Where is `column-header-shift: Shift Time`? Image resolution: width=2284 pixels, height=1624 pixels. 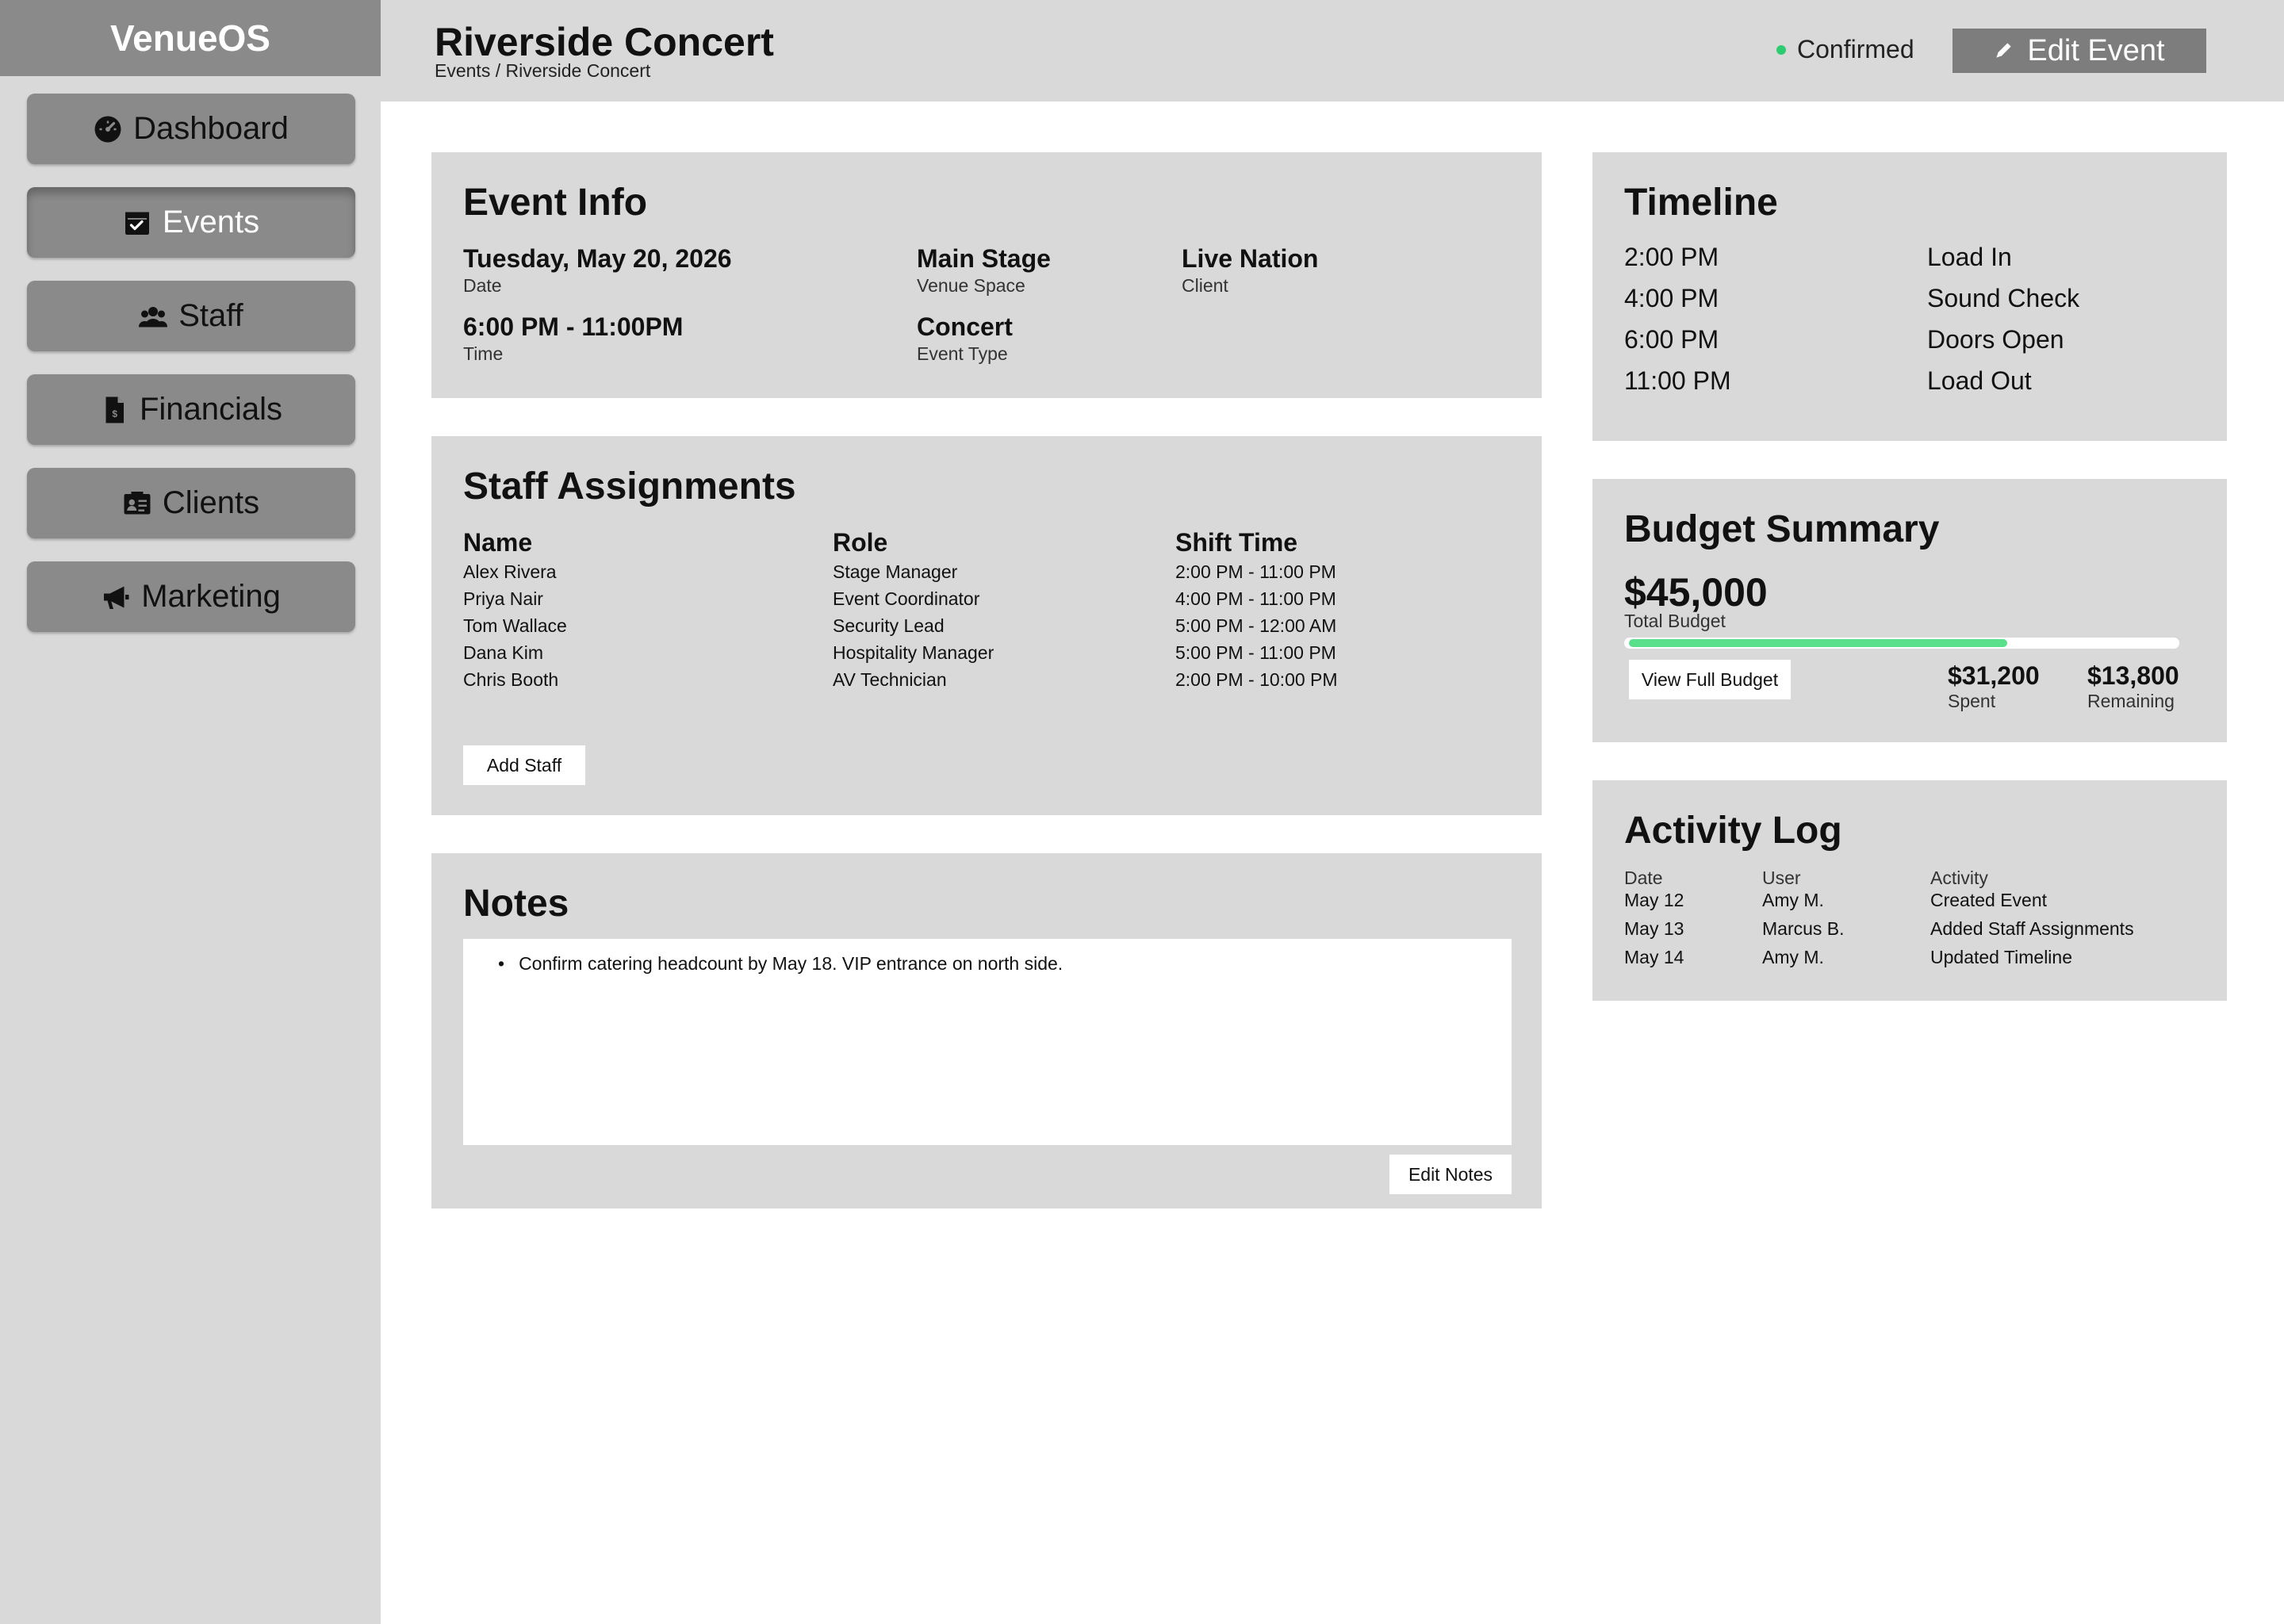
column-header-shift: Shift Time is located at coordinates (1236, 542).